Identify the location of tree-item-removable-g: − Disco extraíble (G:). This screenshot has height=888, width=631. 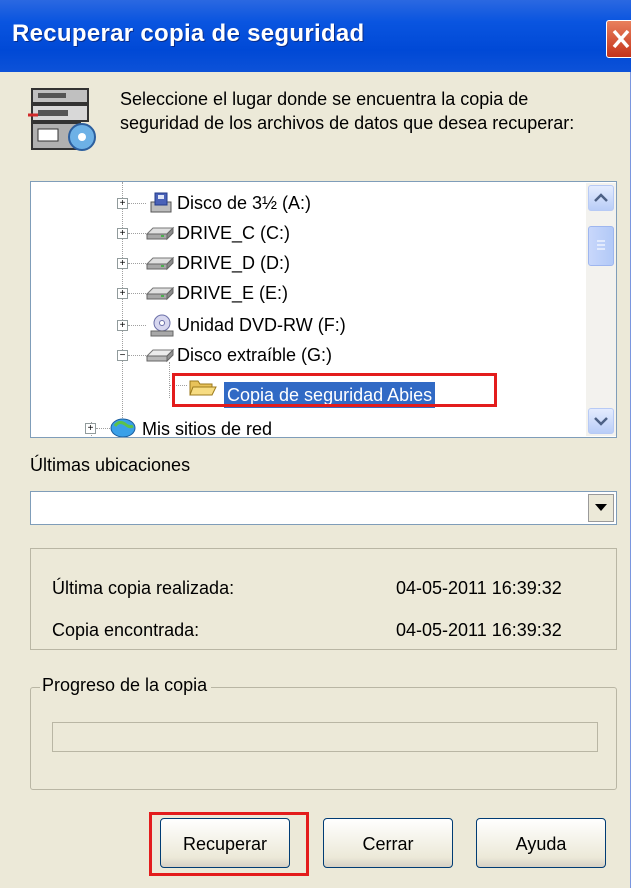
(306, 355).